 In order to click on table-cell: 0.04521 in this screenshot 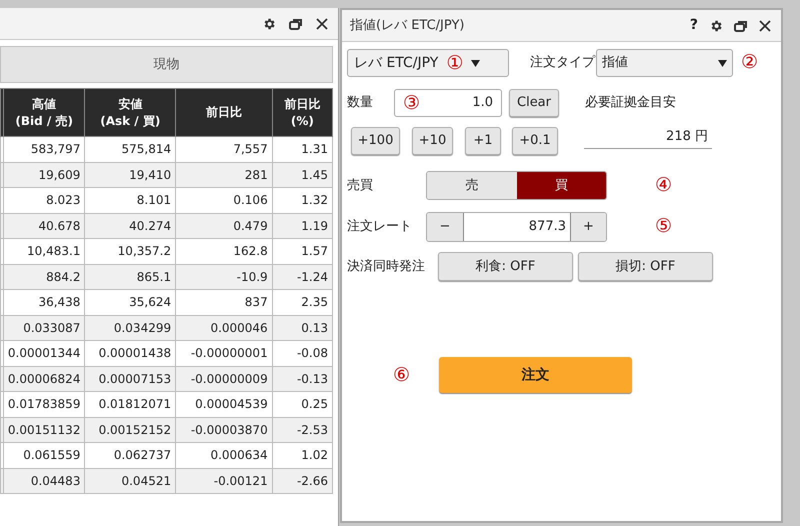, I will do `click(130, 481)`.